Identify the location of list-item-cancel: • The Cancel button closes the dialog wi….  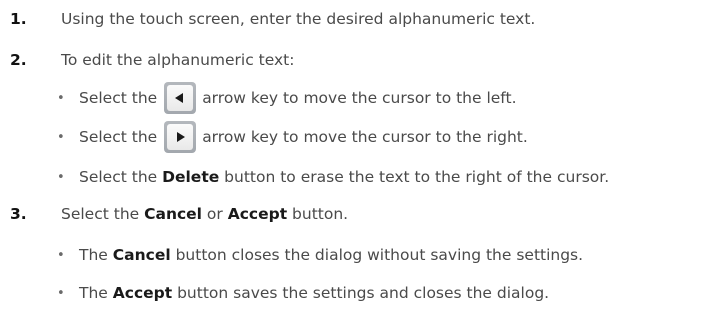
(320, 255).